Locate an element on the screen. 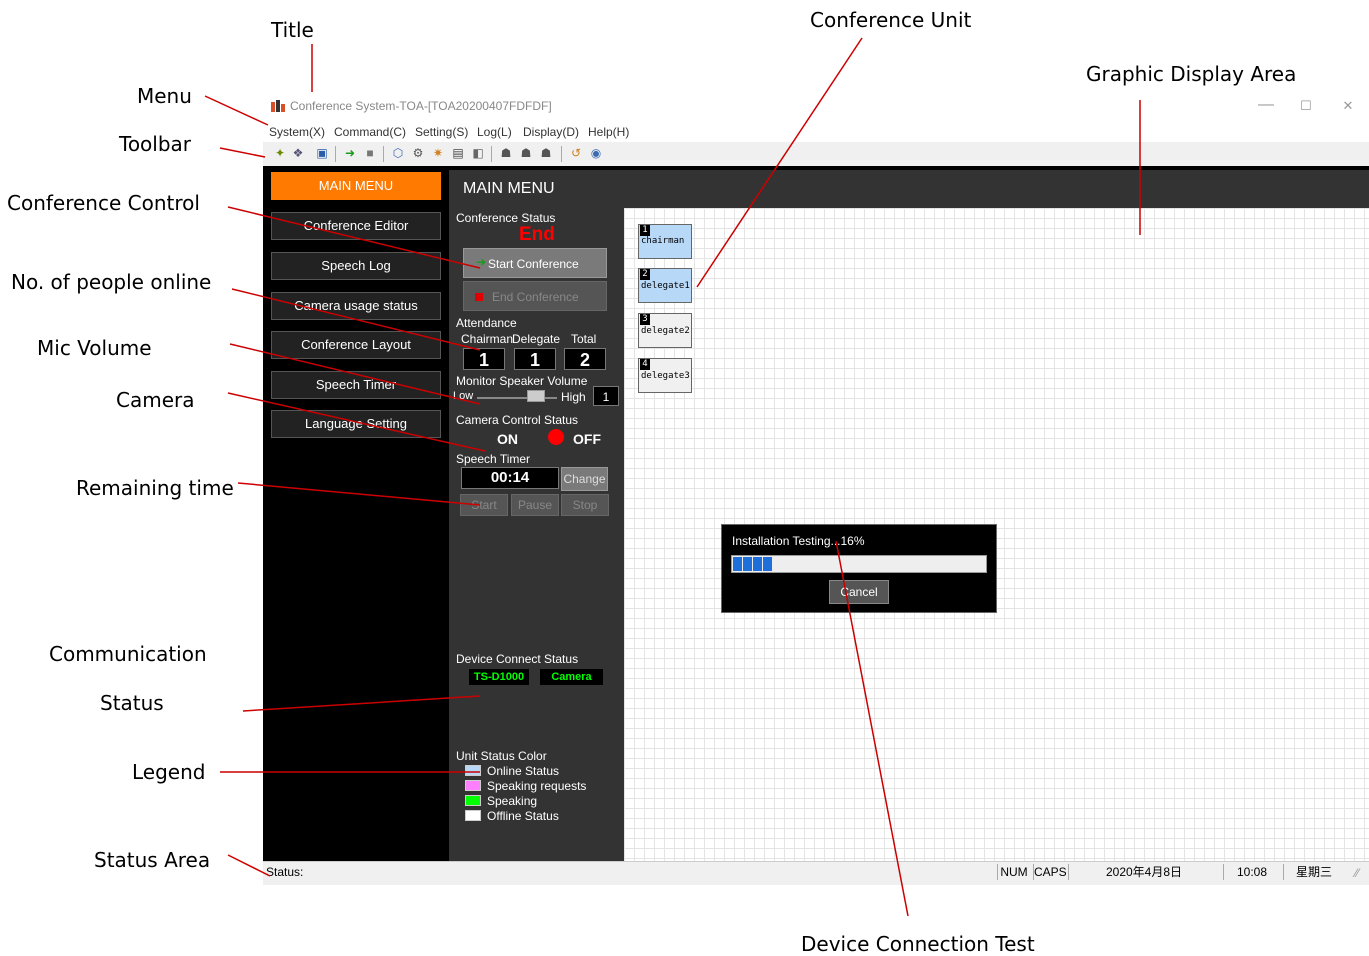 This screenshot has width=1369, height=956. unit-name: chairman is located at coordinates (663, 241).